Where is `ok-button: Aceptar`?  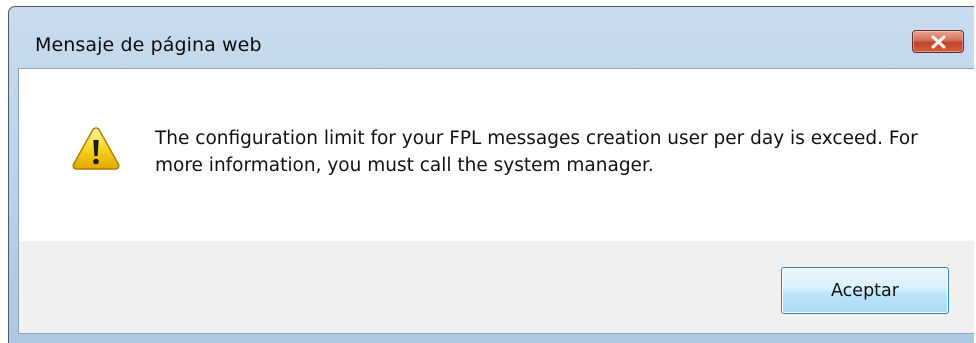 ok-button: Aceptar is located at coordinates (865, 290).